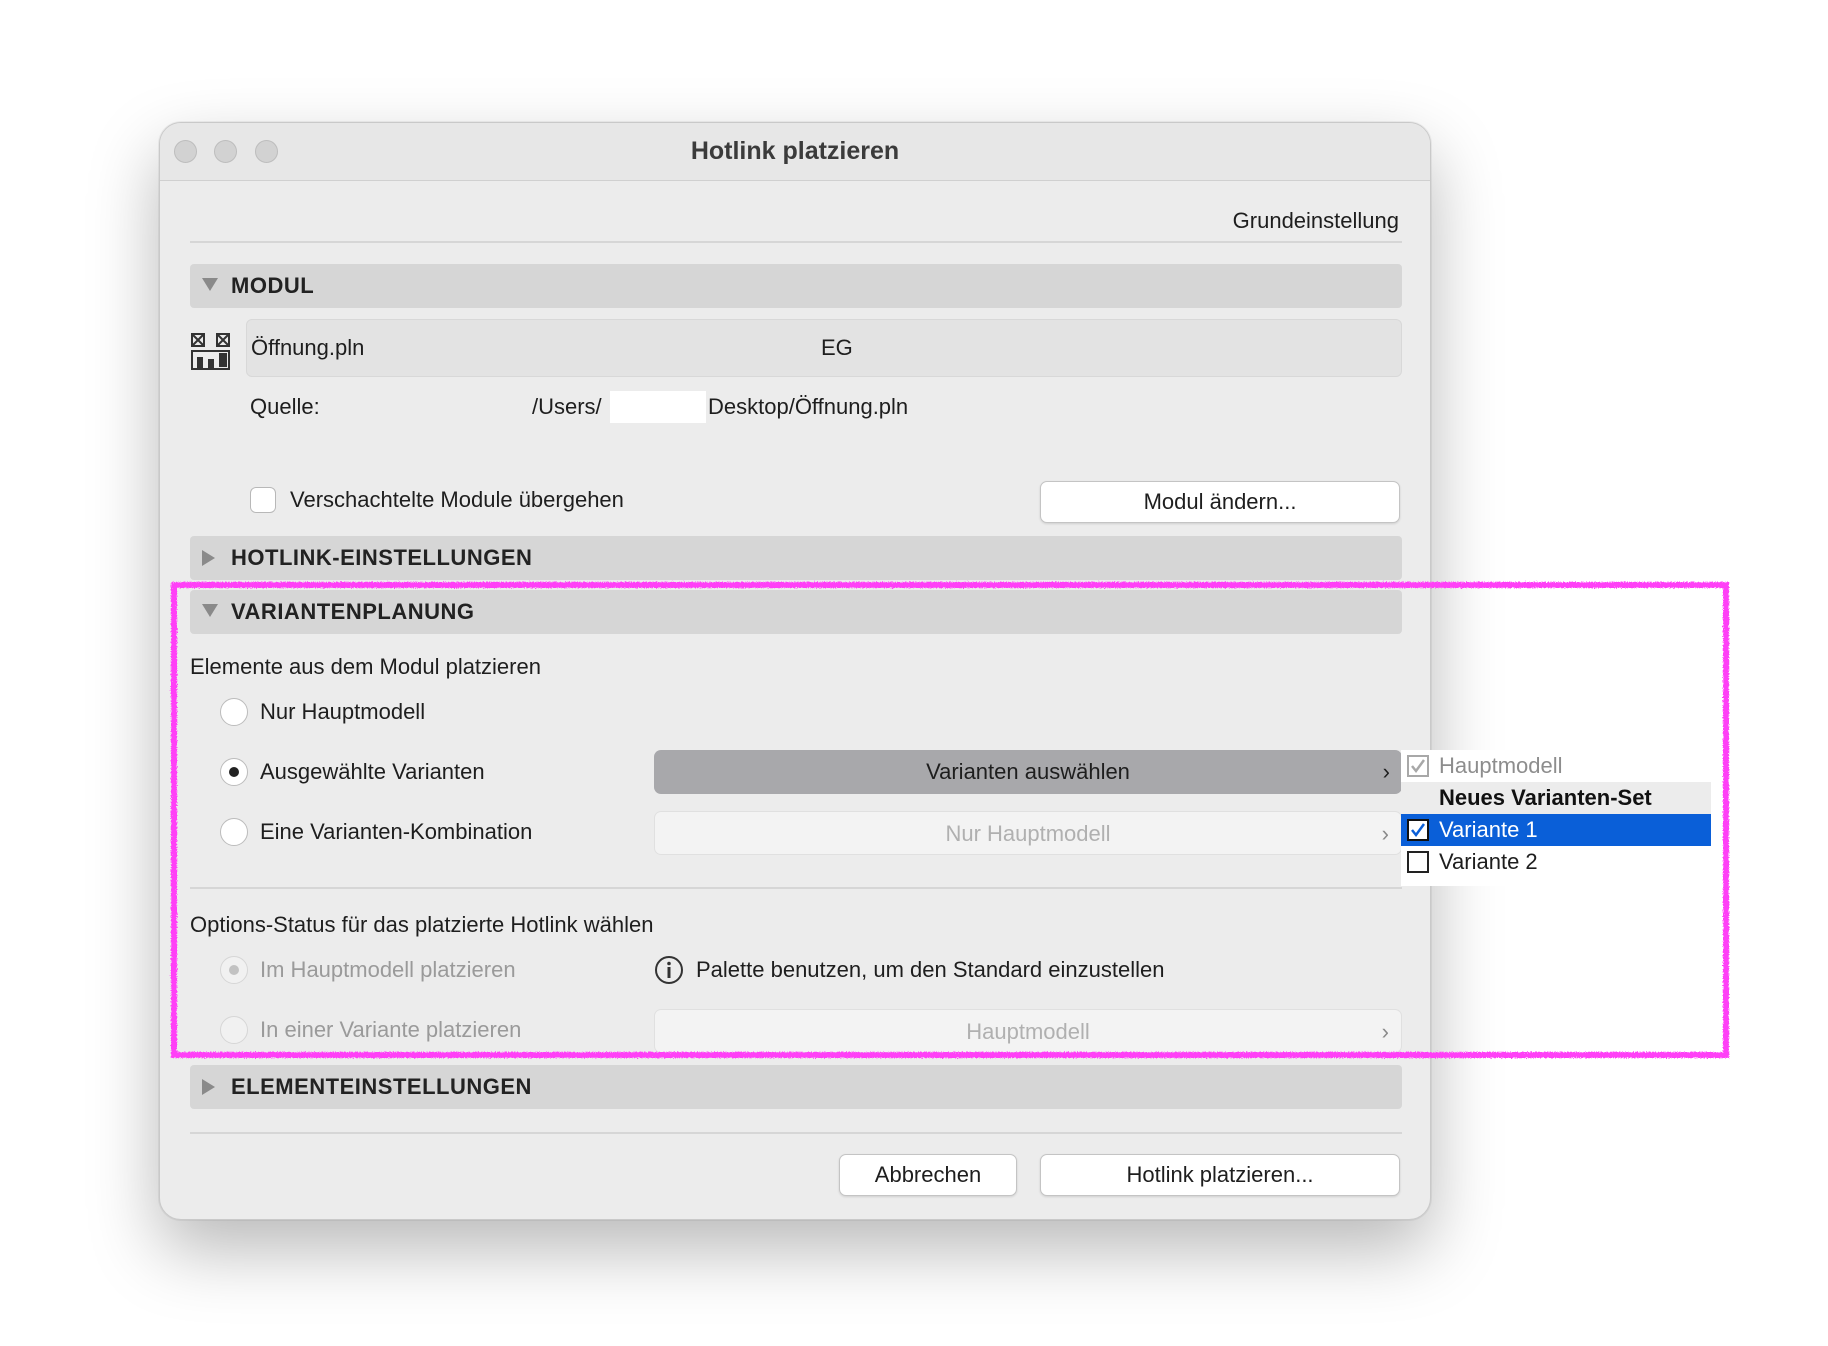  What do you see at coordinates (365, 666) in the screenshot?
I see `place-elements-label: Elemente aus dem Modul platzieren` at bounding box center [365, 666].